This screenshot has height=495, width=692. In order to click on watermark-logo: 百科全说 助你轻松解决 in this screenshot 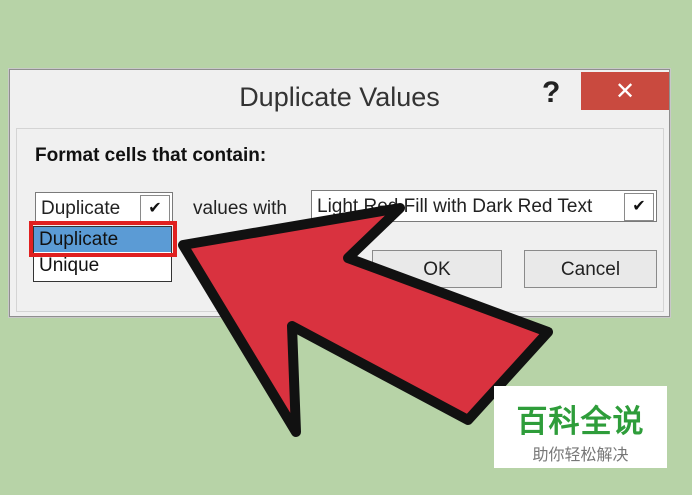, I will do `click(580, 427)`.